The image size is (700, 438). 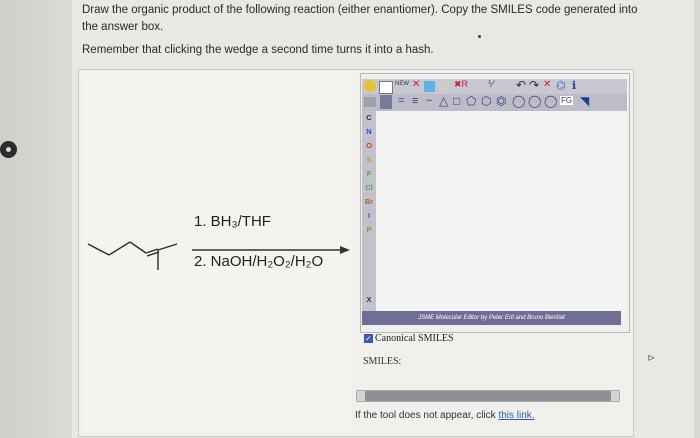 I want to click on atom-button: O, so click(x=369, y=146).